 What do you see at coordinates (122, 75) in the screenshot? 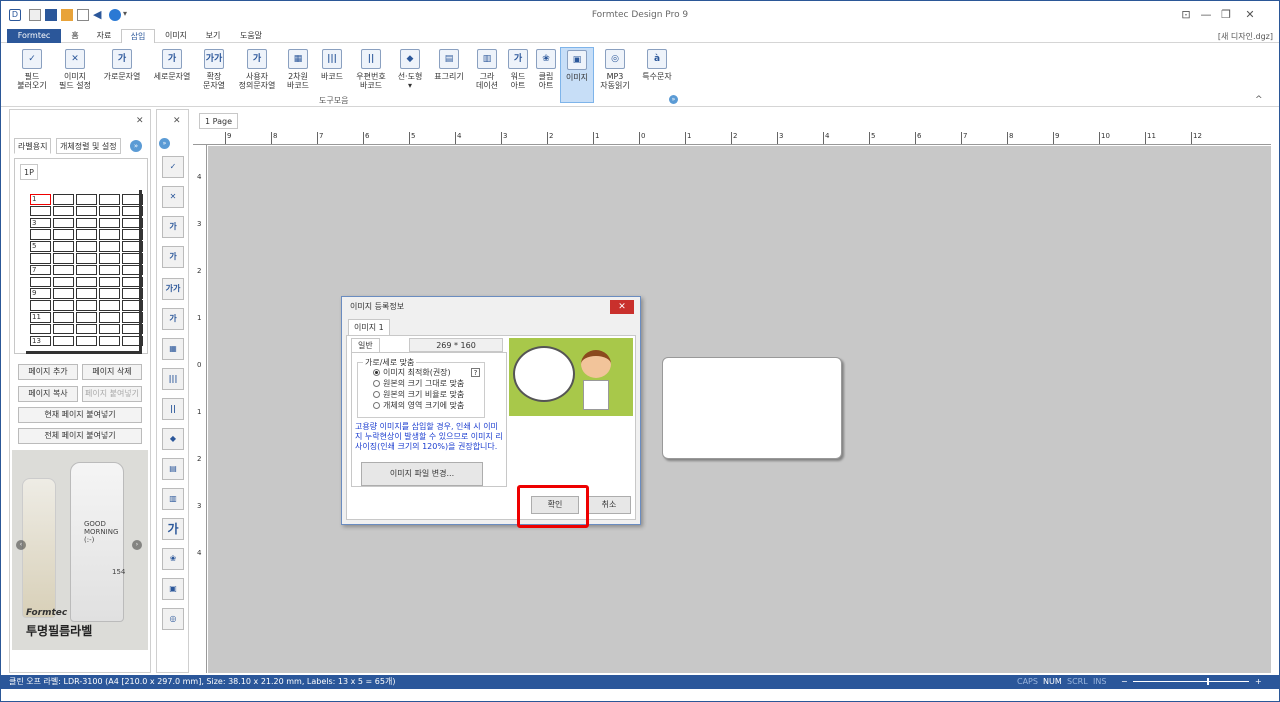
I see `horizontal-text-button: 가 가로문자열` at bounding box center [122, 75].